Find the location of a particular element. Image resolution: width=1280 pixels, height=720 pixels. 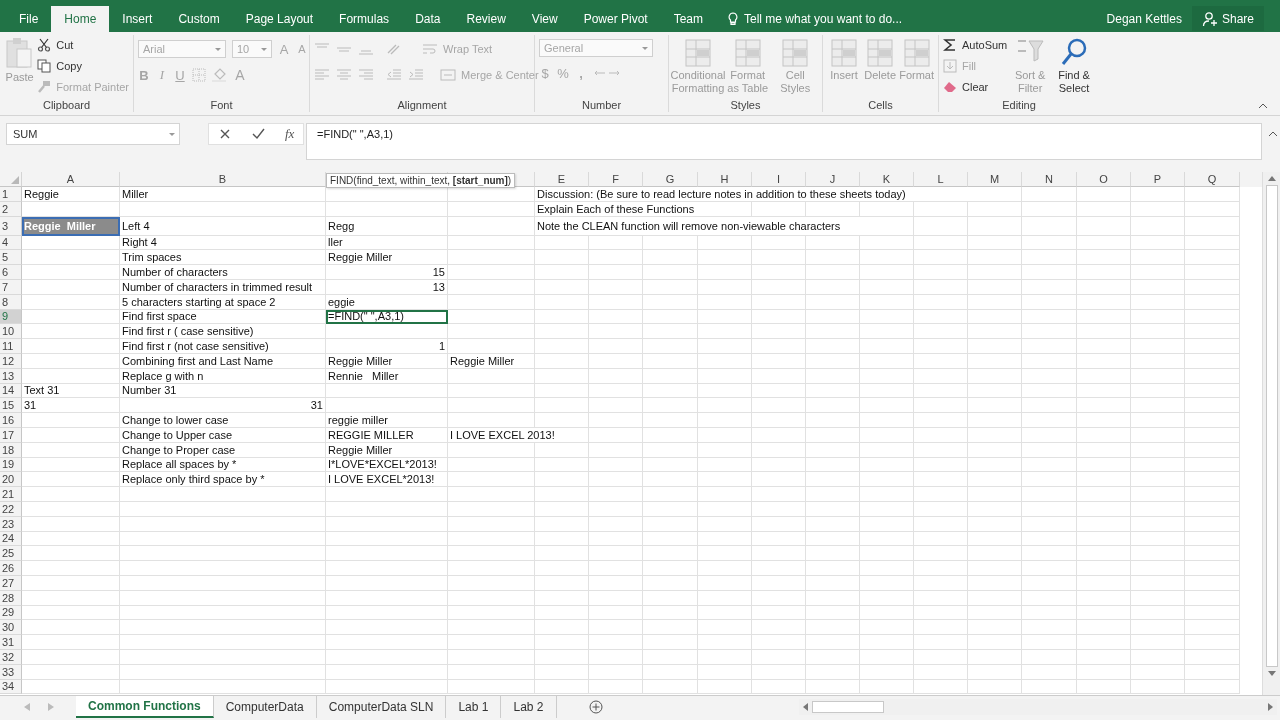

formula-input: =FIND(" ",A3,1) is located at coordinates (784, 141).